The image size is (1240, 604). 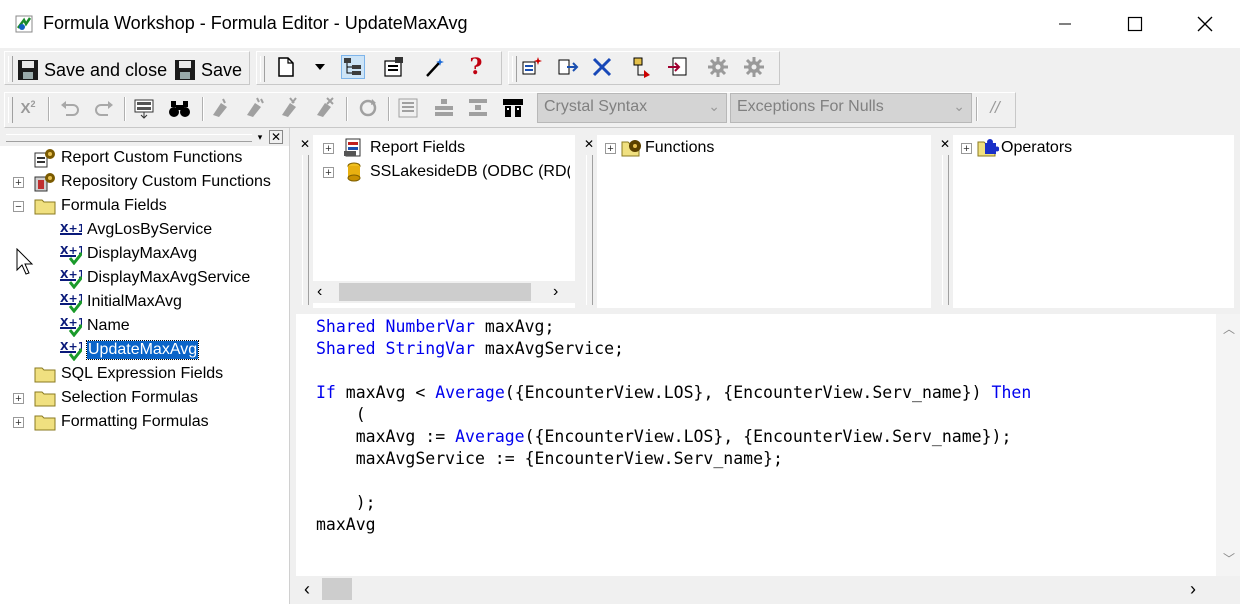 I want to click on expand-node-icon, so click(x=643, y=67).